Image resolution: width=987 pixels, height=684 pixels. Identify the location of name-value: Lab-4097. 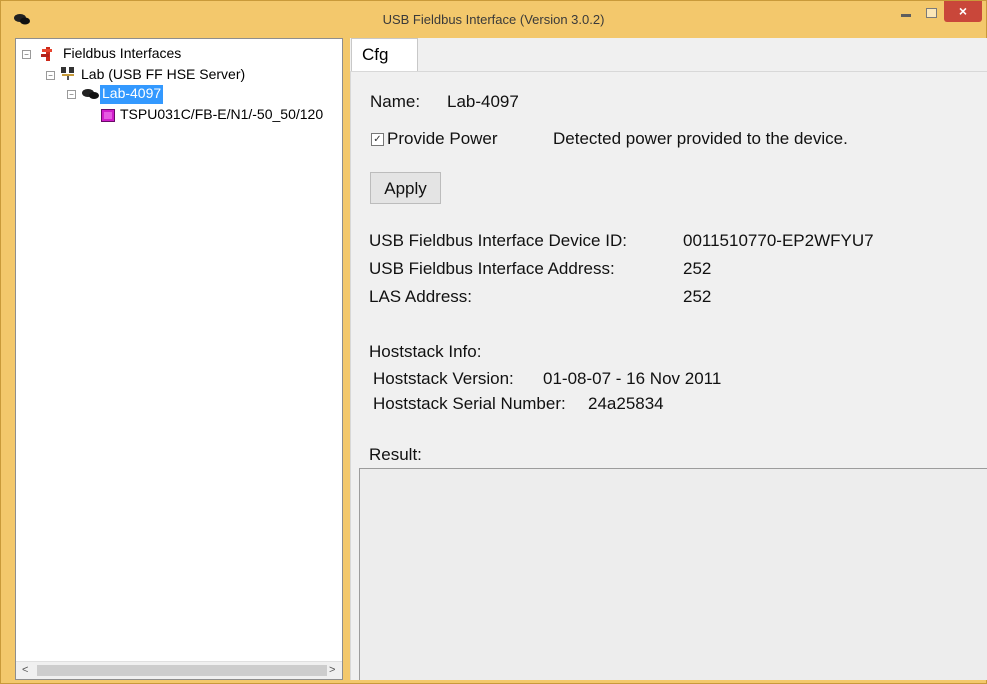
(483, 101).